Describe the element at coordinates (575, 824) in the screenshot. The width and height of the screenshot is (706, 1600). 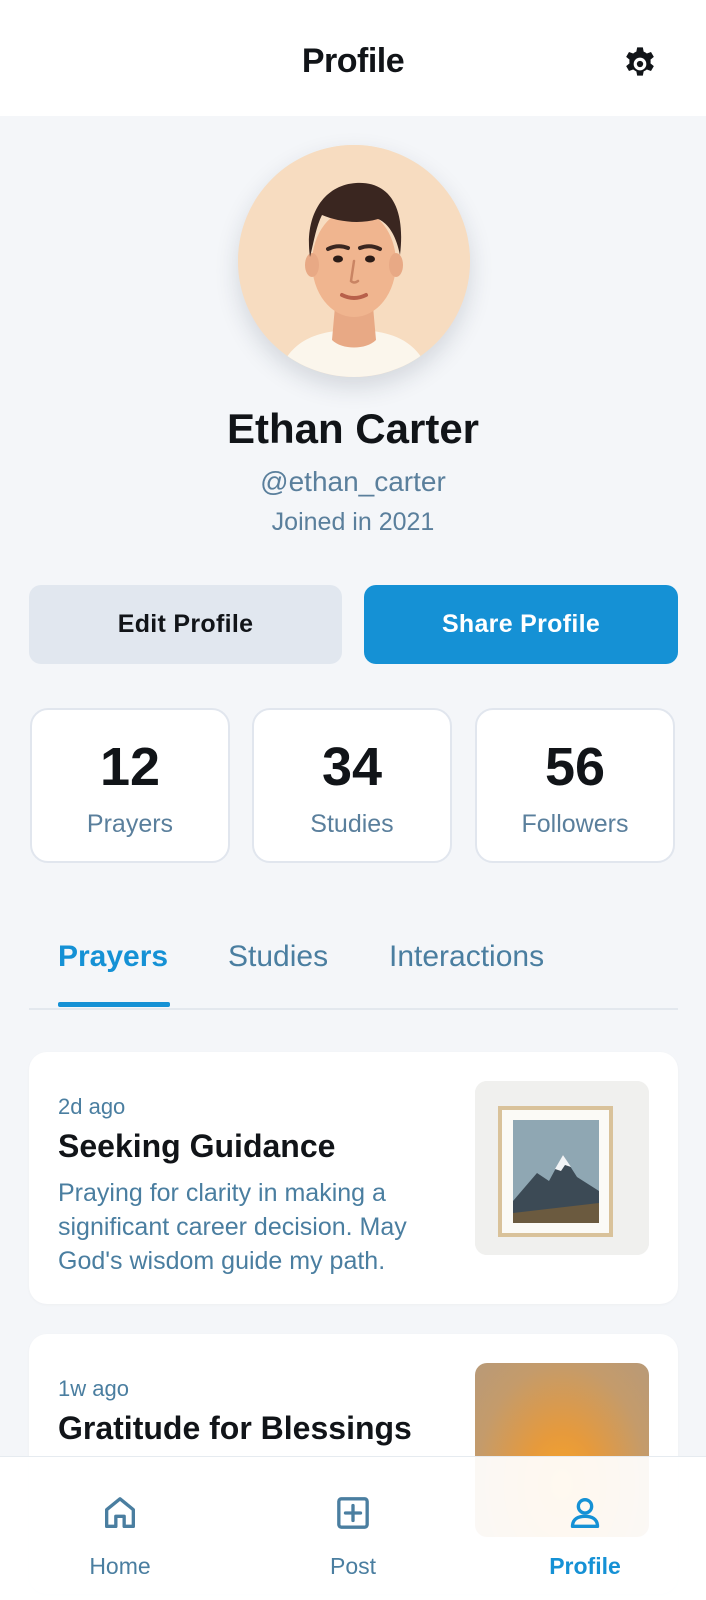
I see `stat-label: Followers` at that location.